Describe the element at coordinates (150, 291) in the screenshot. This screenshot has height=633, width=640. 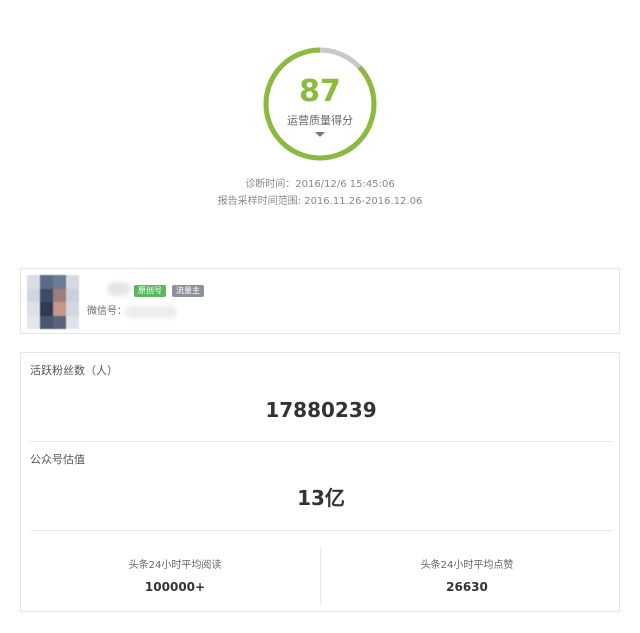
I see `original-badge: 原创号` at that location.